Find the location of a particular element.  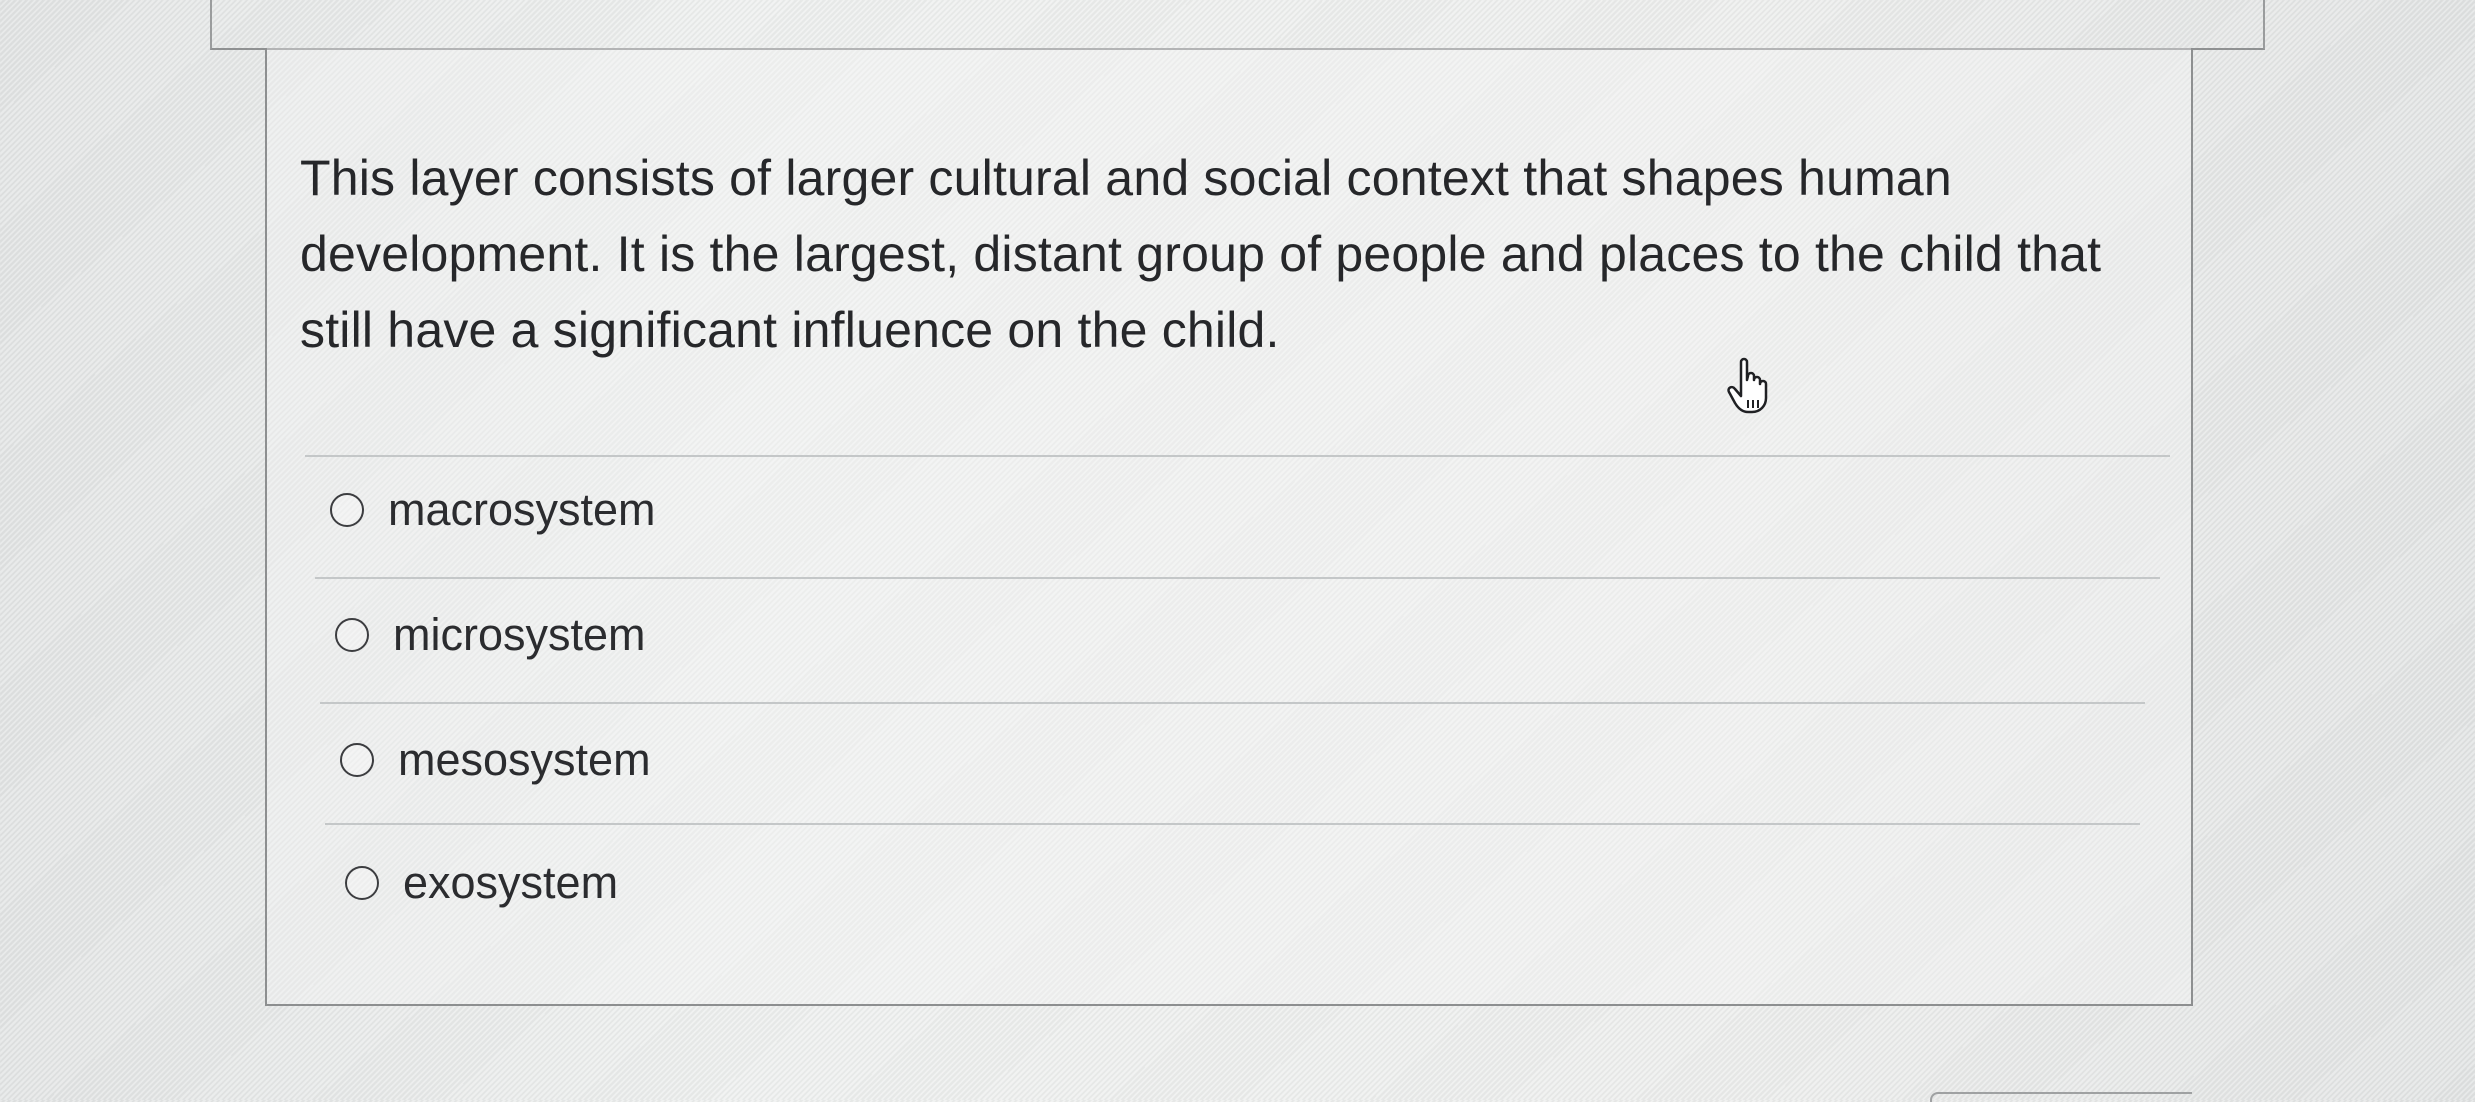

answer-option-exosystem: exosystem is located at coordinates (481, 883).